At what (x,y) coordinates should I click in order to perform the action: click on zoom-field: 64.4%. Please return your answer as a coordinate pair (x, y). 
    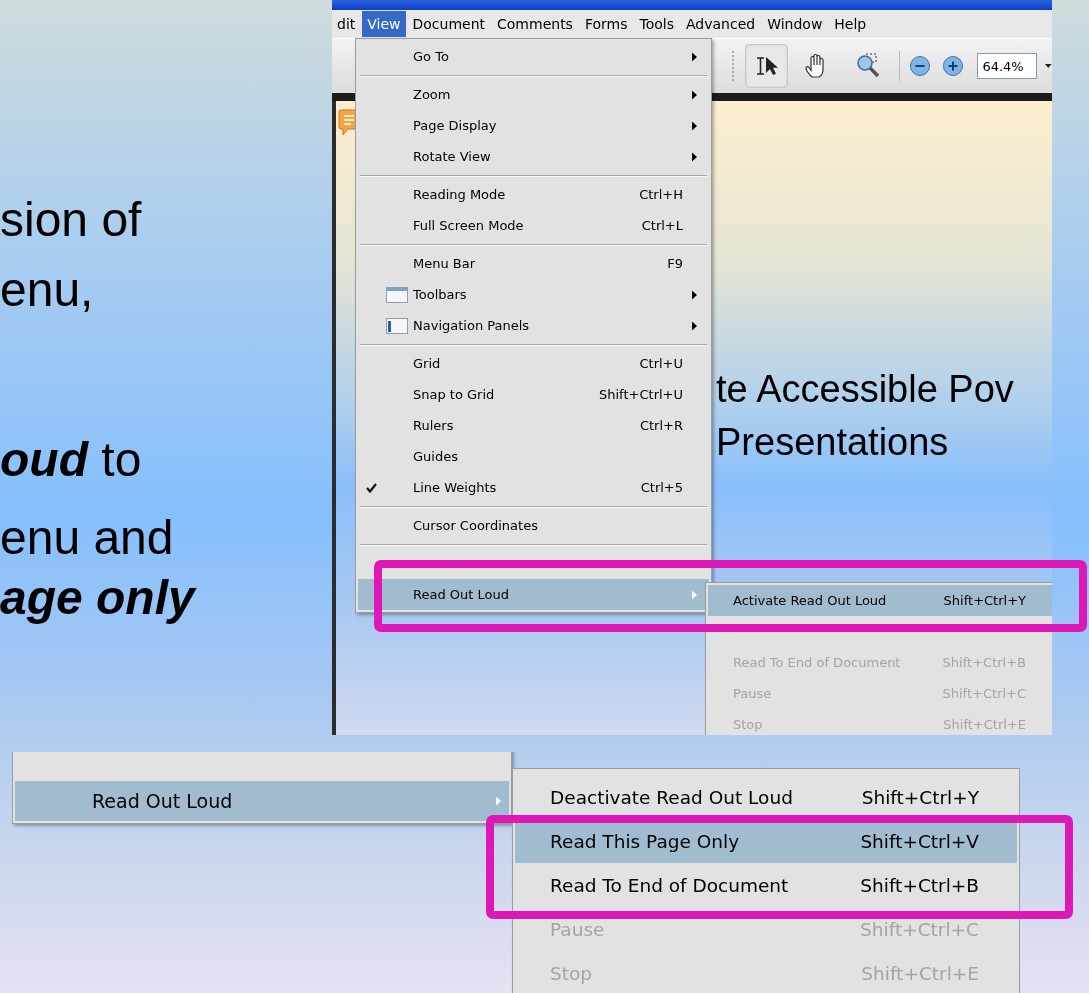
    Looking at the image, I should click on (1007, 66).